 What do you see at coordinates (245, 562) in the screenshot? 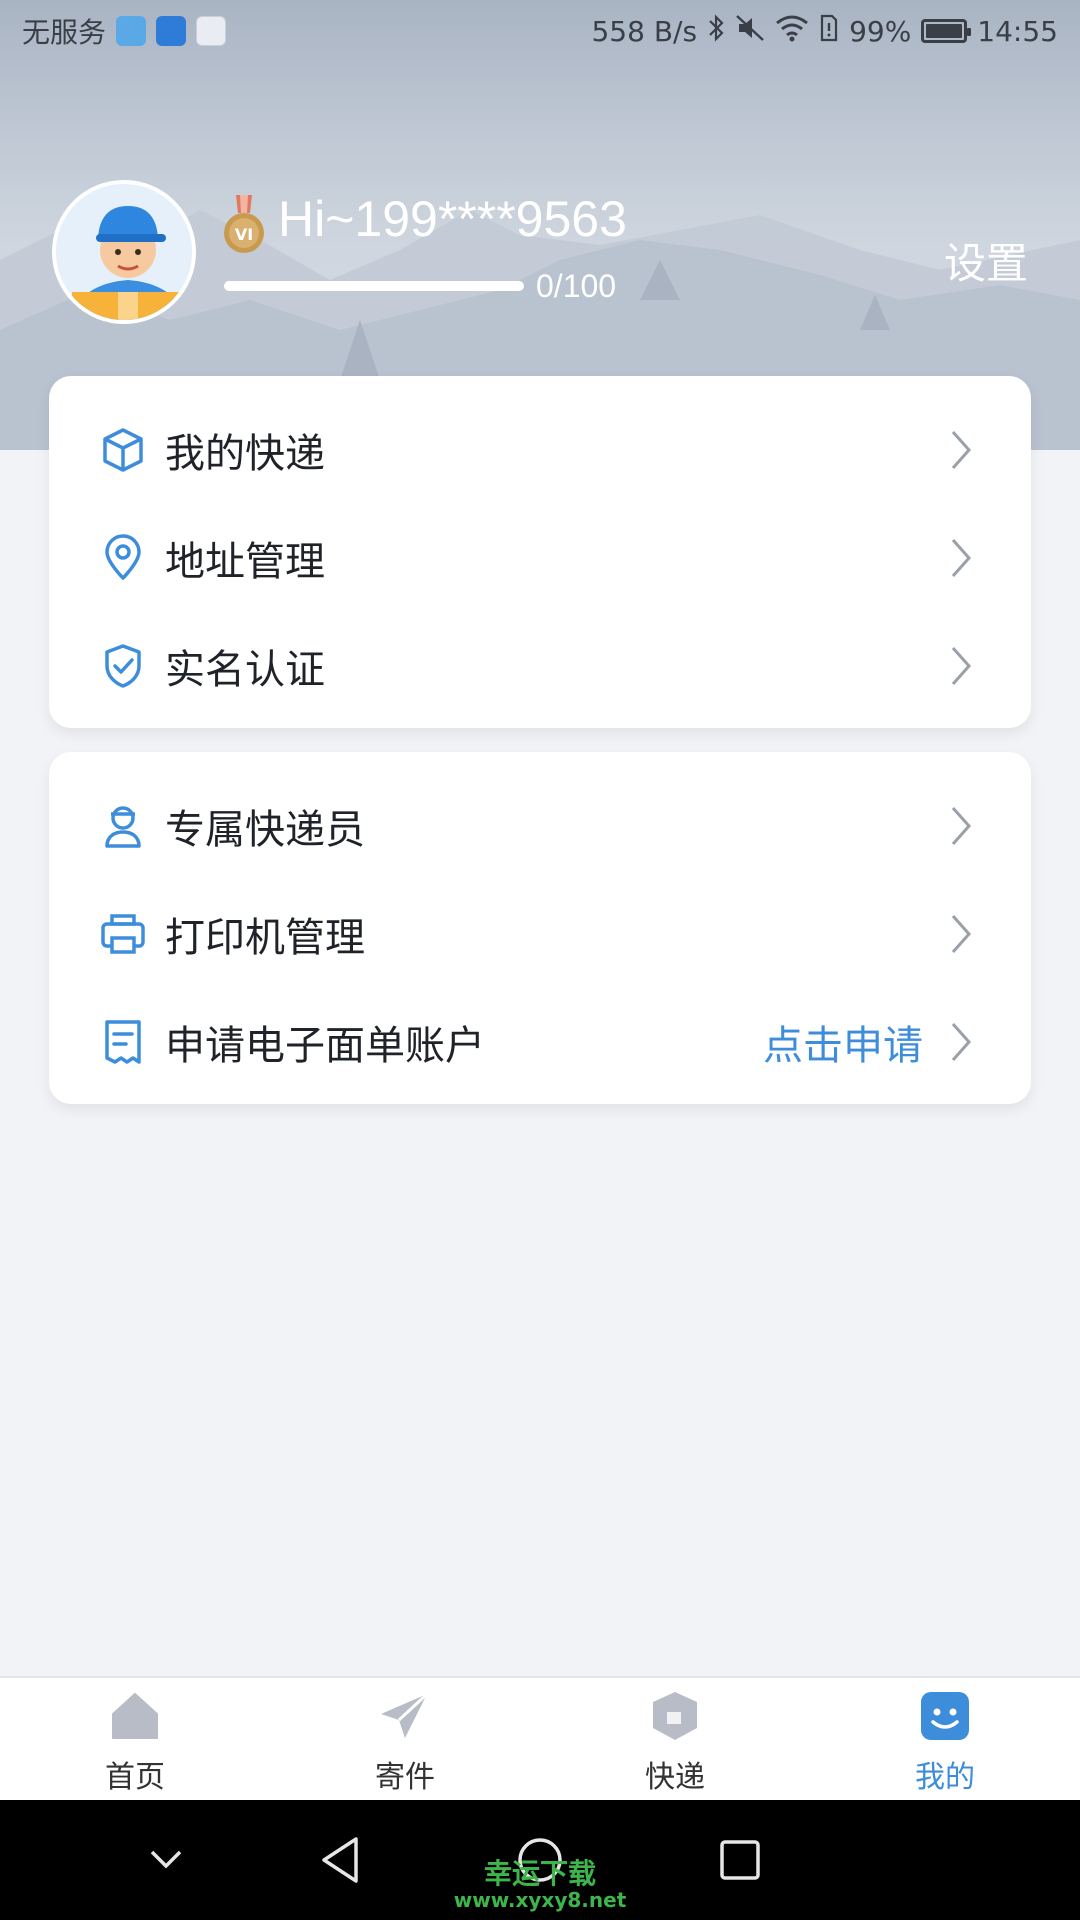
I see `menu-item-label: 地址管理` at bounding box center [245, 562].